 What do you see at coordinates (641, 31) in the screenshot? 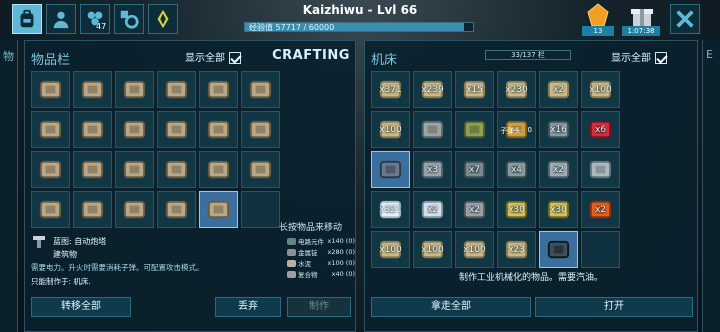
I see `gift-timer: 1:07:38` at bounding box center [641, 31].